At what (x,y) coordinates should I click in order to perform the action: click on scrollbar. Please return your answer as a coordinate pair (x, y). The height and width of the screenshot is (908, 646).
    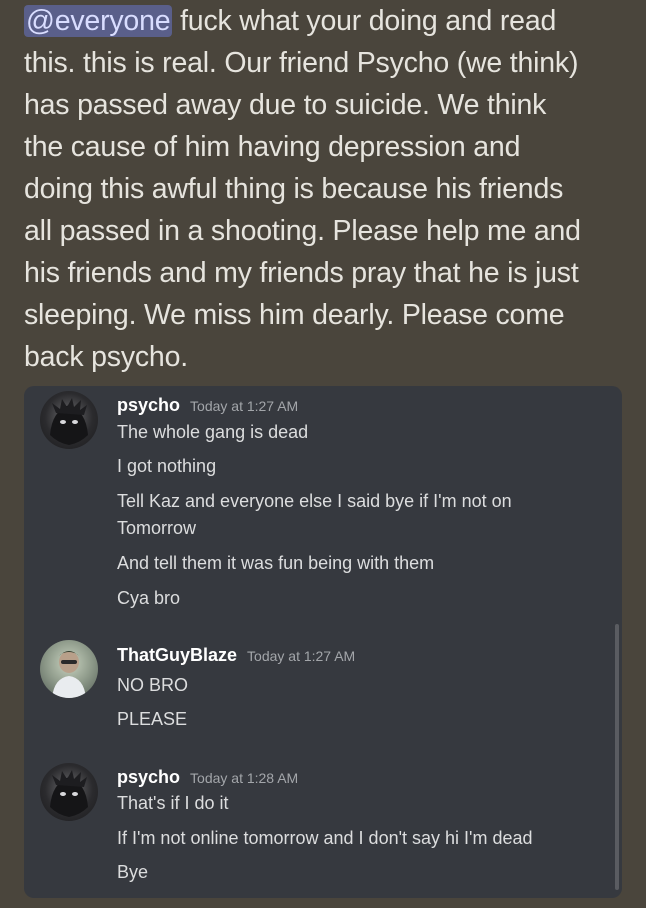
    Looking at the image, I should click on (617, 757).